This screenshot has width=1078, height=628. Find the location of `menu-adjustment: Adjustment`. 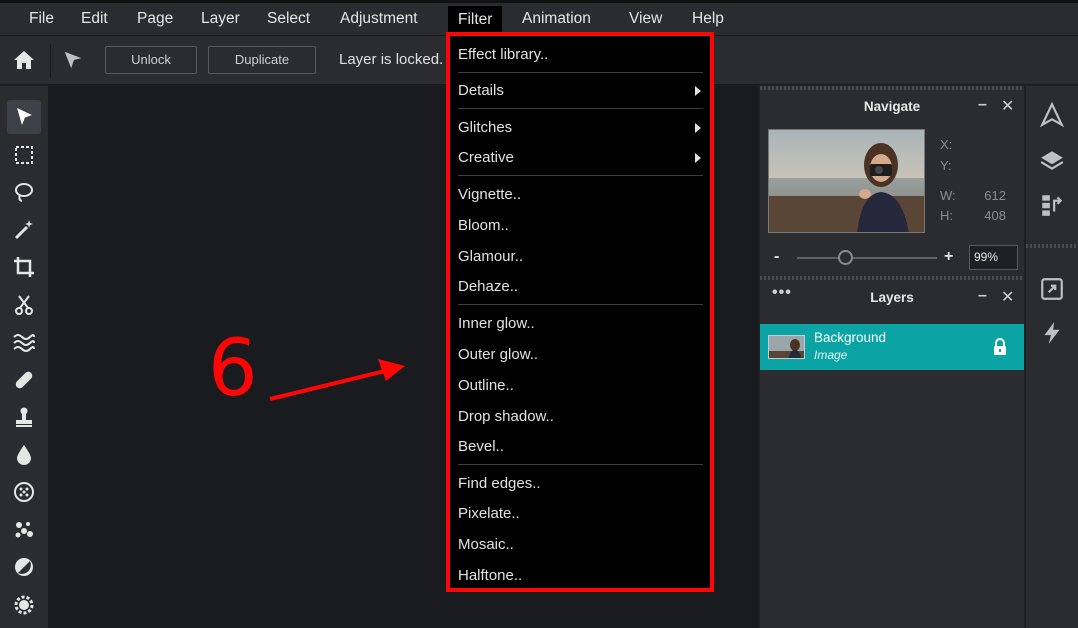

menu-adjustment: Adjustment is located at coordinates (379, 19).